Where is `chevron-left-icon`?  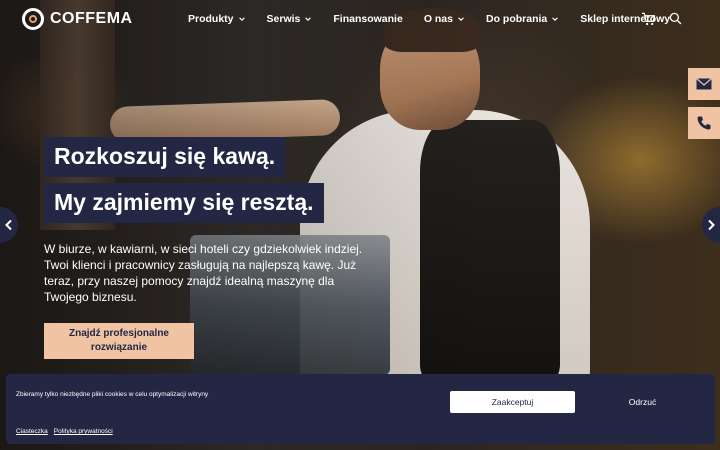 chevron-left-icon is located at coordinates (8, 225).